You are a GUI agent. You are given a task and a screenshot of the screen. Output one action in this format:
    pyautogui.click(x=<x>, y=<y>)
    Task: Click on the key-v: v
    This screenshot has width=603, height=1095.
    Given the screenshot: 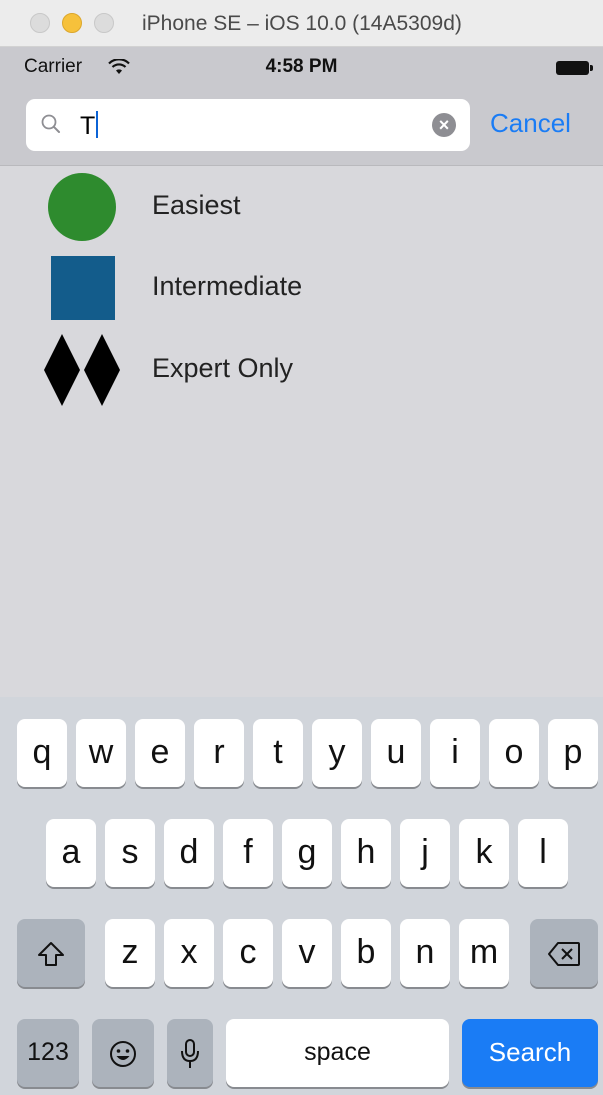 What is the action you would take?
    pyautogui.click(x=307, y=953)
    